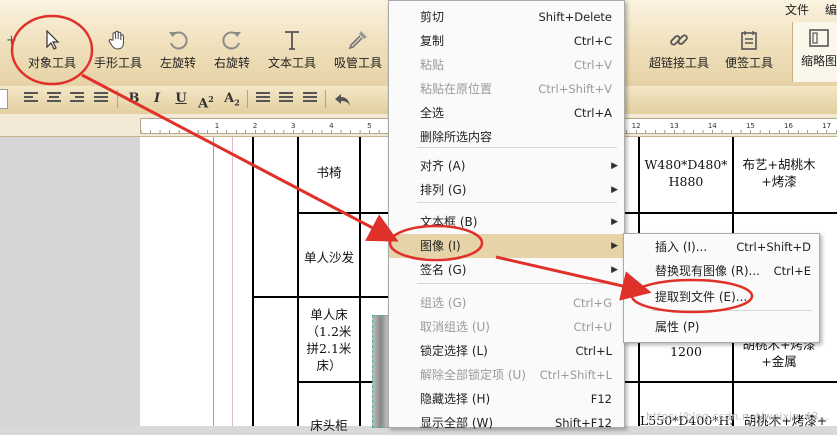  Describe the element at coordinates (749, 51) in the screenshot. I see `note-tool-button: 便签工具` at that location.